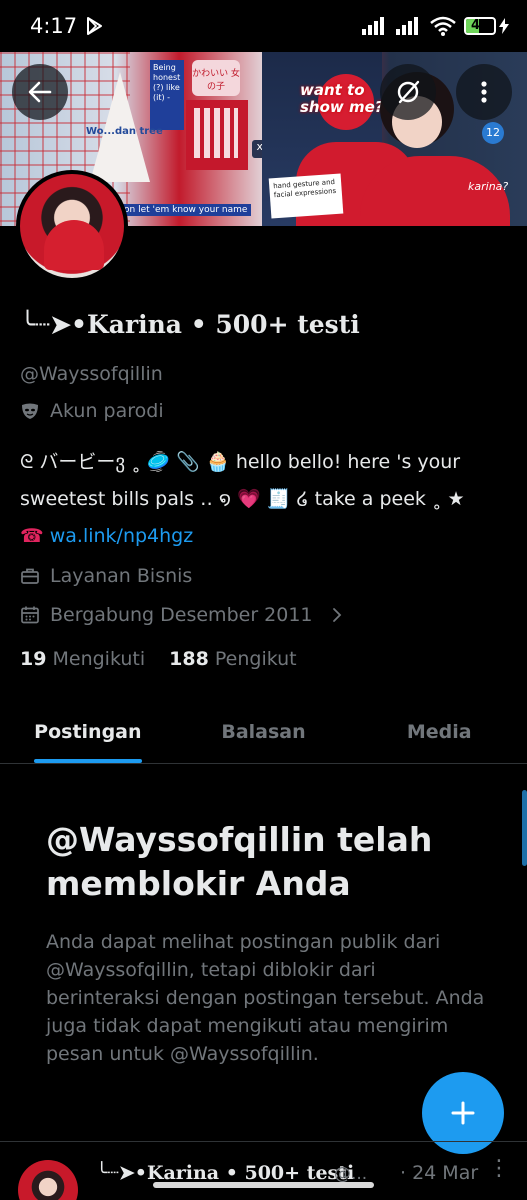 The height and width of the screenshot is (1200, 527). What do you see at coordinates (32, 536) in the screenshot?
I see `phone-emoji: ☎` at bounding box center [32, 536].